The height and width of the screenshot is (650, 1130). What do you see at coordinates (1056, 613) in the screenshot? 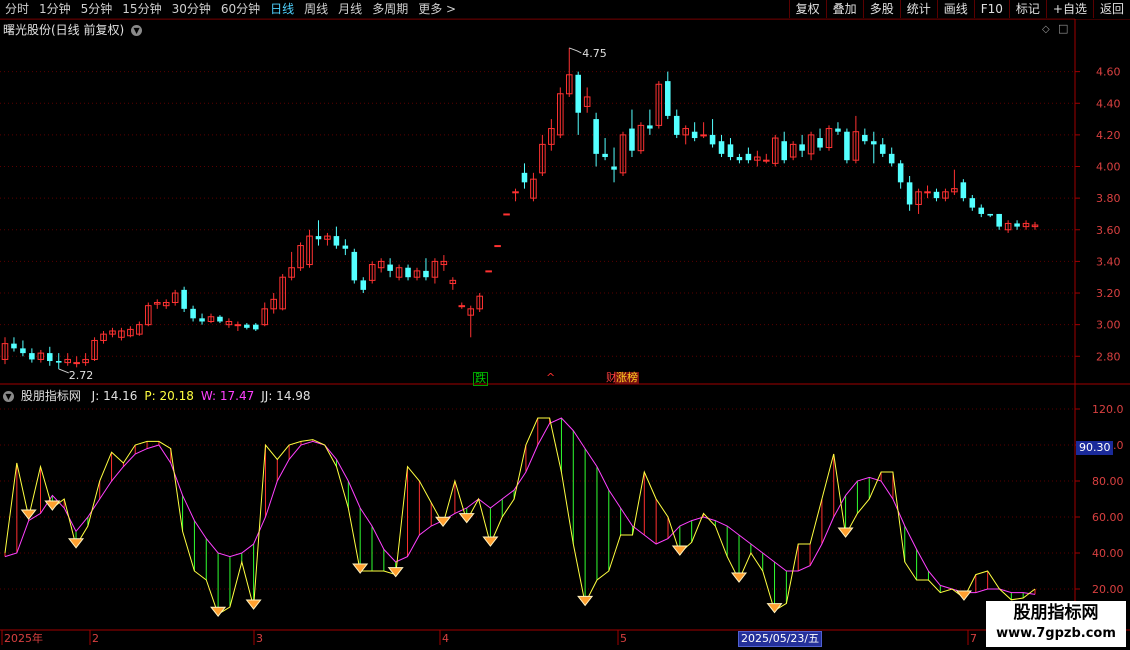
I see `watermark-title: 股朋指标网` at bounding box center [1056, 613].